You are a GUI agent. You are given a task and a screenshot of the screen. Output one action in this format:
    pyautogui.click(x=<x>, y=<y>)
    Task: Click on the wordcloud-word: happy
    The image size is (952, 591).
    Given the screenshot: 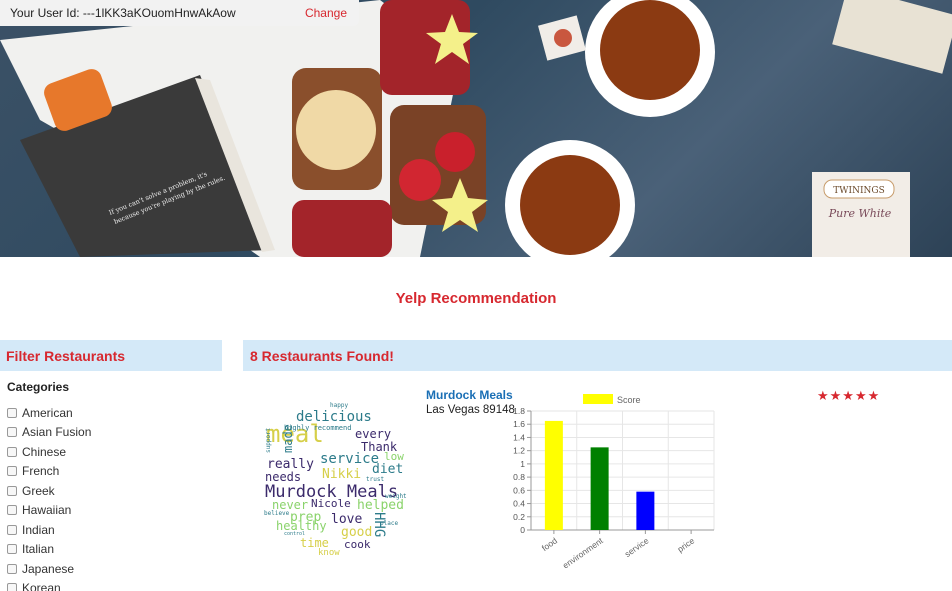 What is the action you would take?
    pyautogui.click(x=339, y=405)
    